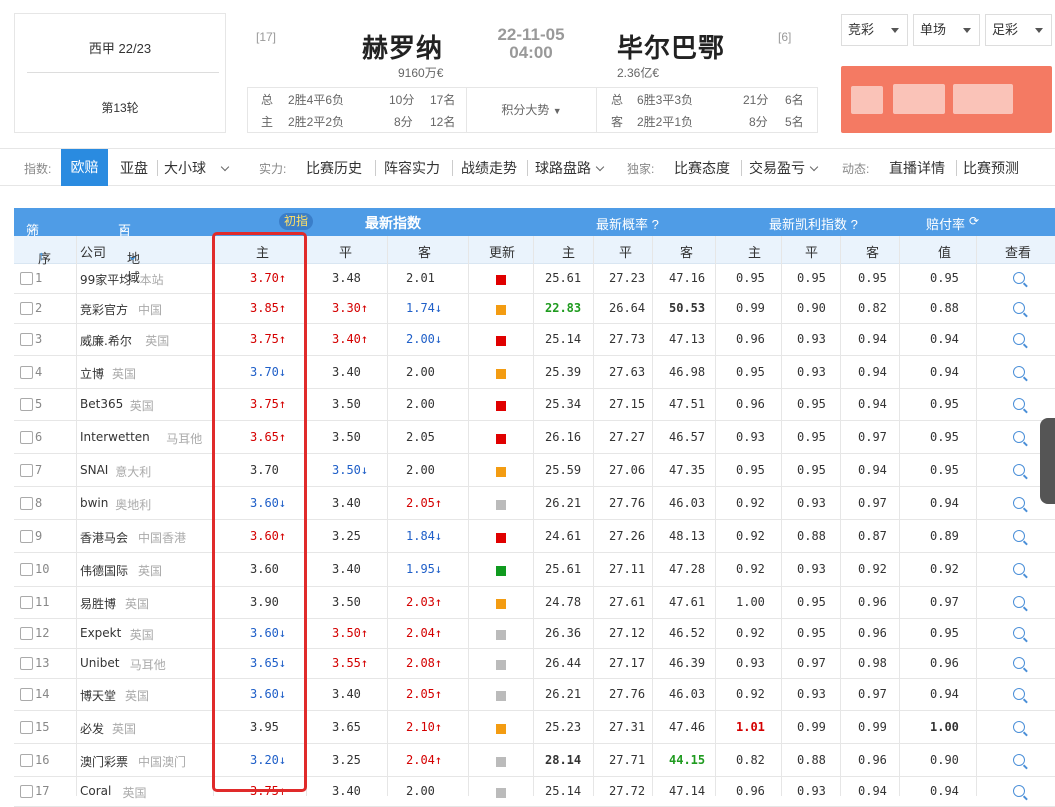 The width and height of the screenshot is (1055, 807). Describe the element at coordinates (92, 728) in the screenshot. I see `company-name: 必发` at that location.